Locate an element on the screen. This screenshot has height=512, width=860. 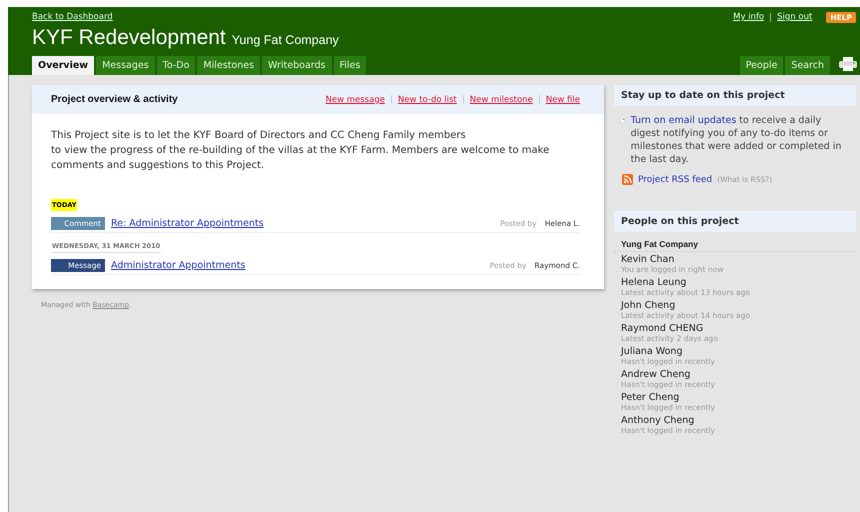
rss-icon is located at coordinates (627, 179).